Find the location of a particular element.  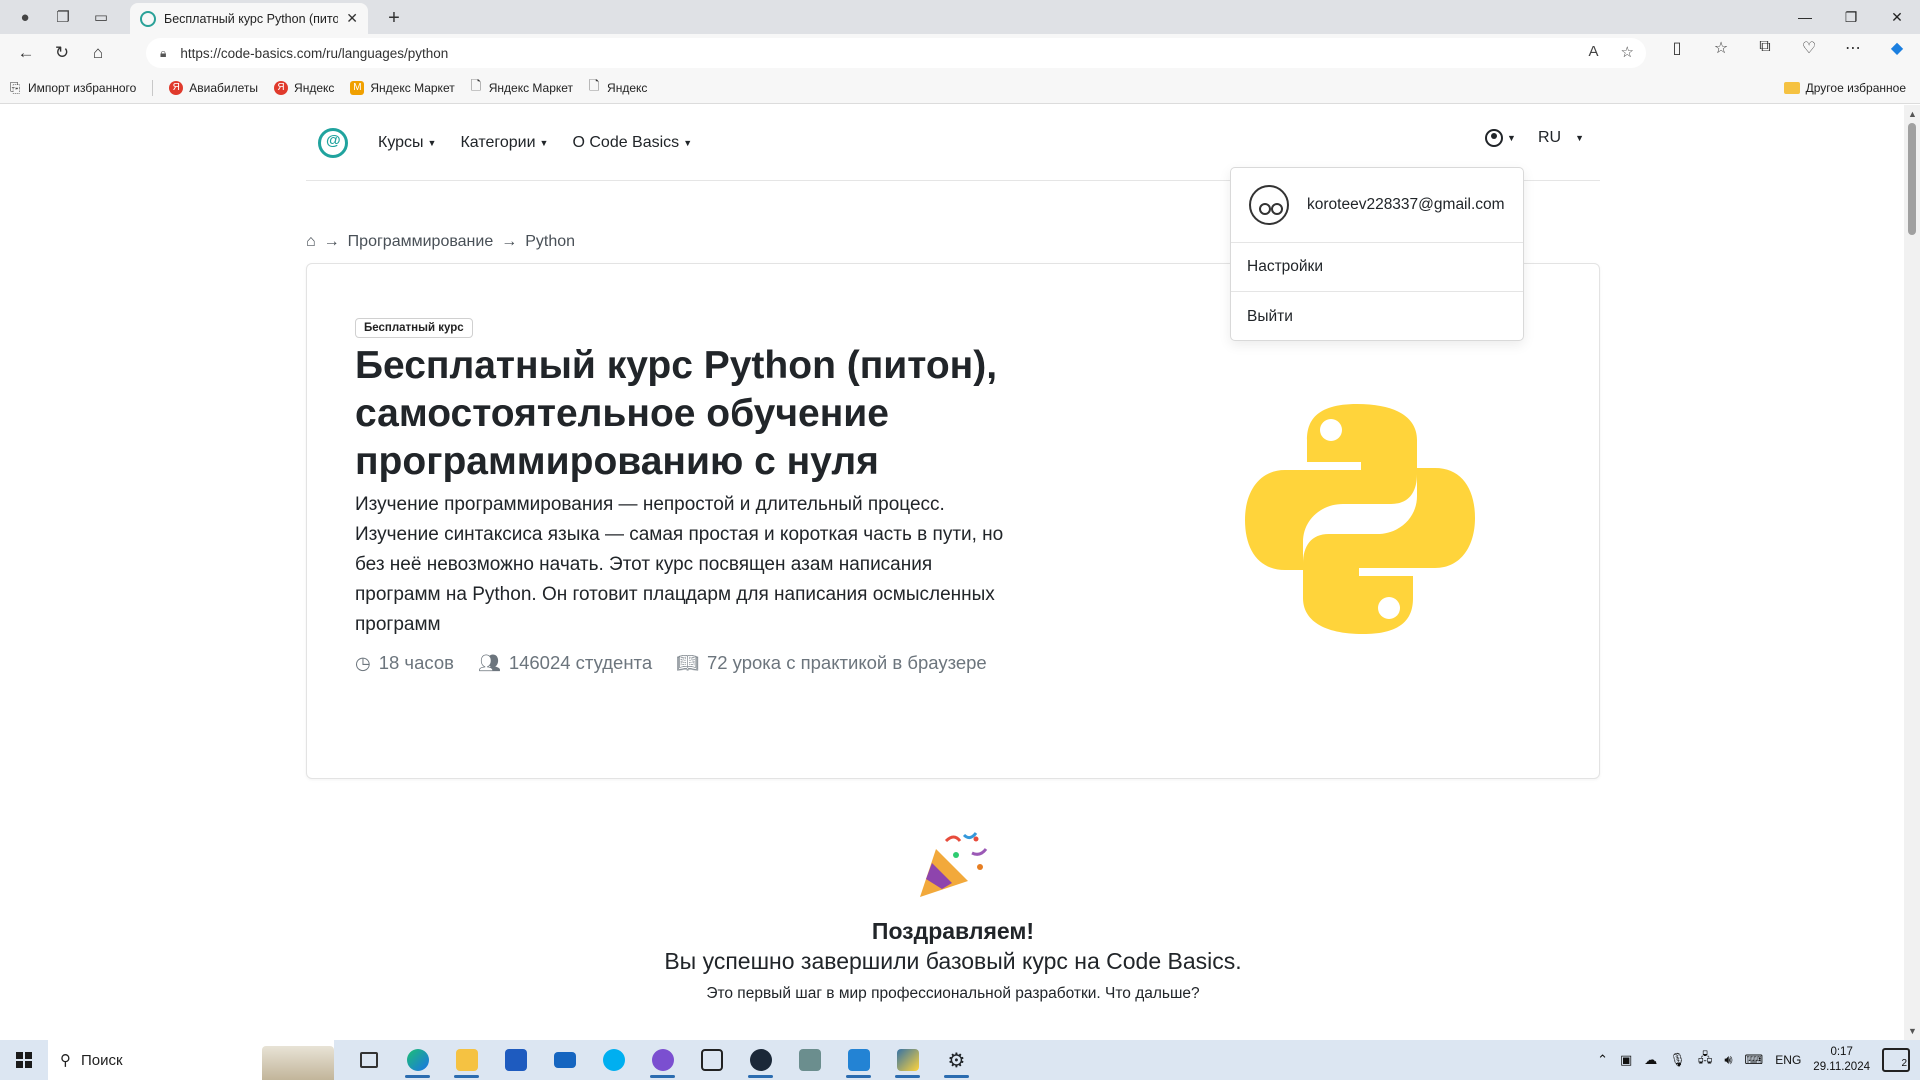

back-button: ← is located at coordinates (26, 53).